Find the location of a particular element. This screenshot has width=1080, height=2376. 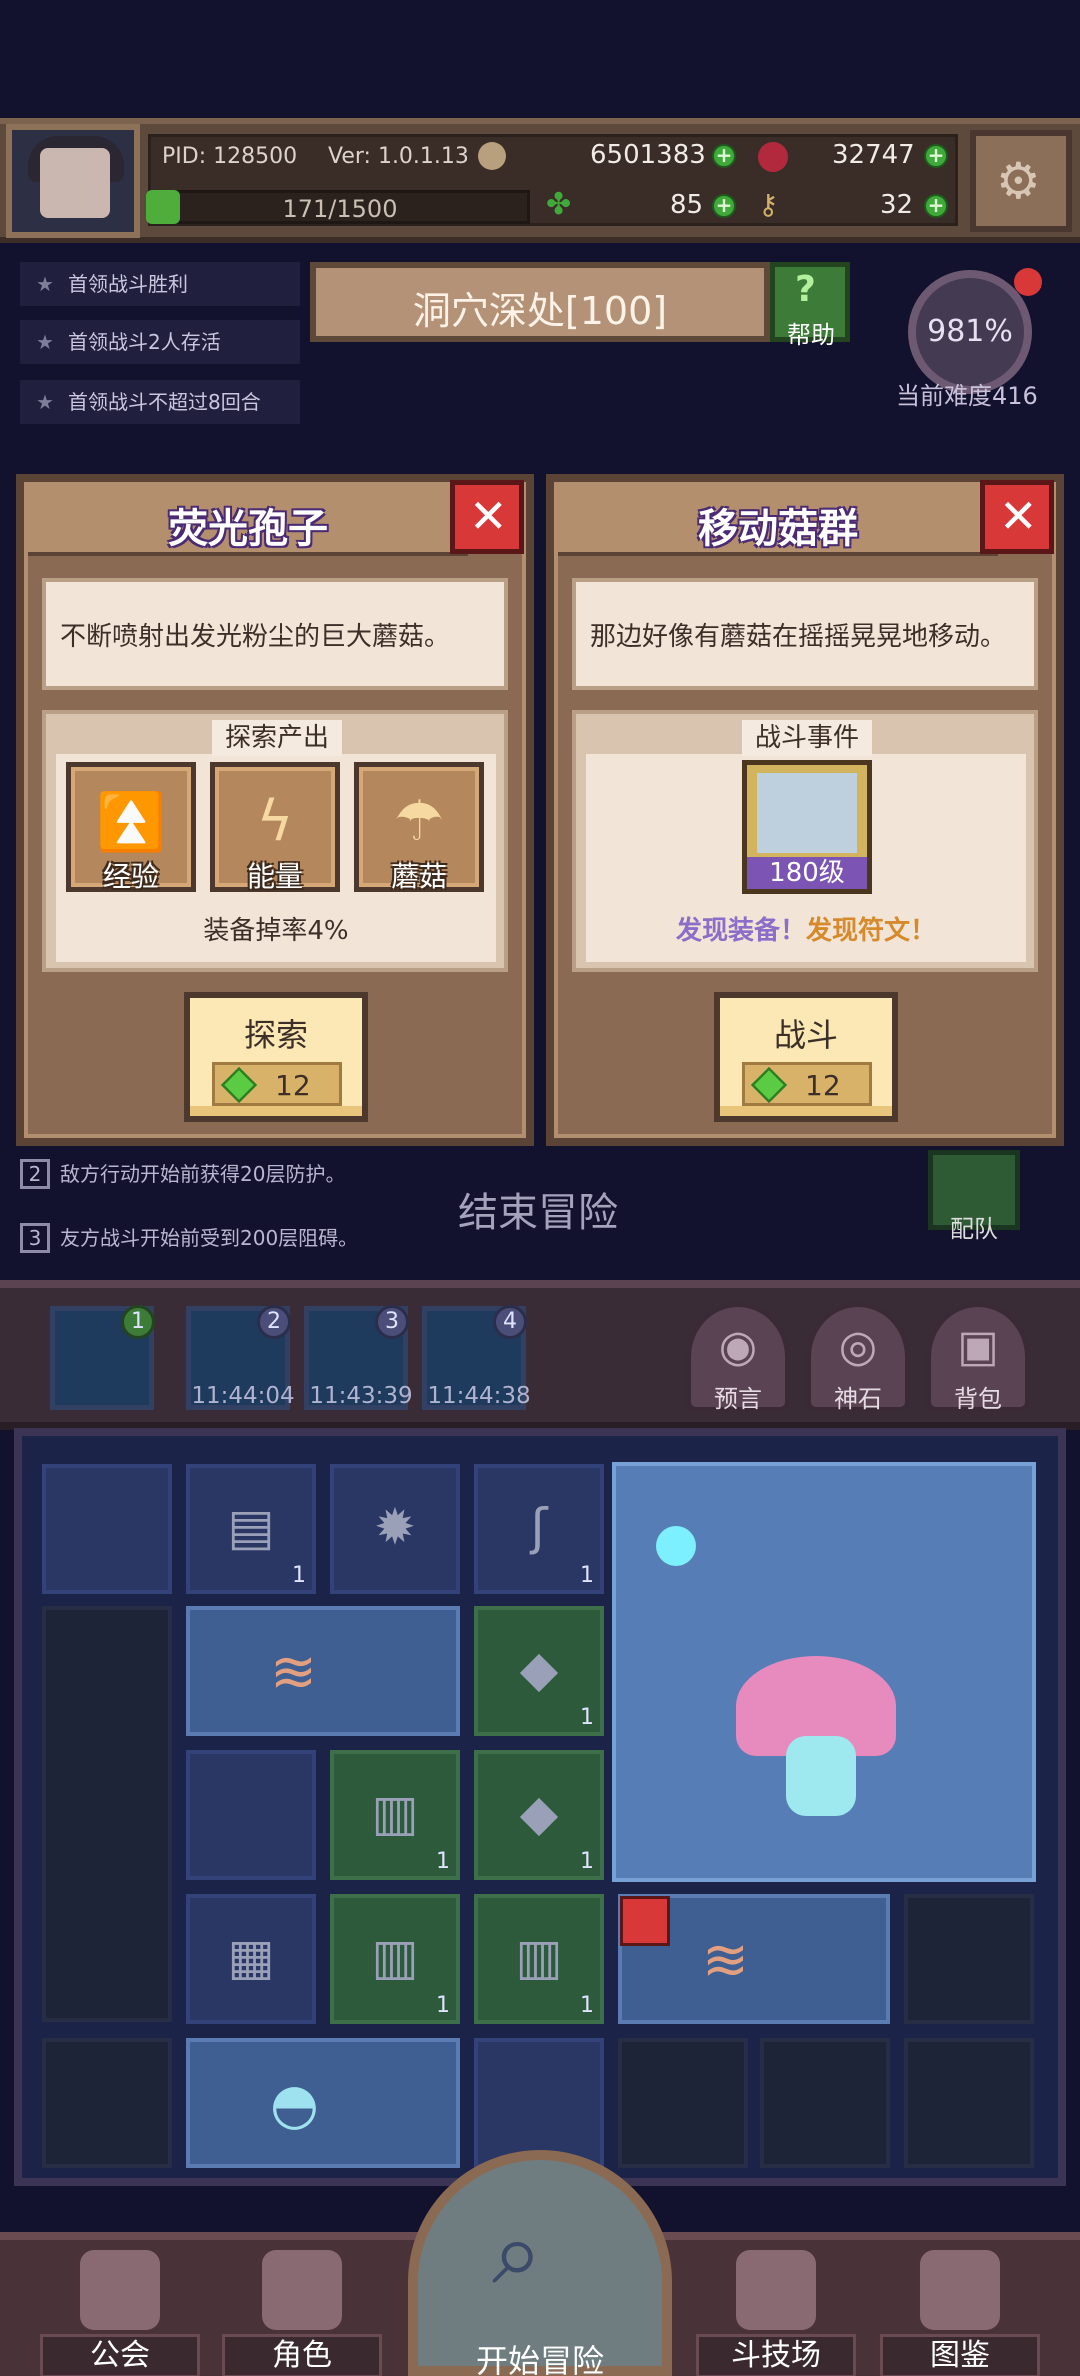

enemy-portrait: 180级 is located at coordinates (807, 827).